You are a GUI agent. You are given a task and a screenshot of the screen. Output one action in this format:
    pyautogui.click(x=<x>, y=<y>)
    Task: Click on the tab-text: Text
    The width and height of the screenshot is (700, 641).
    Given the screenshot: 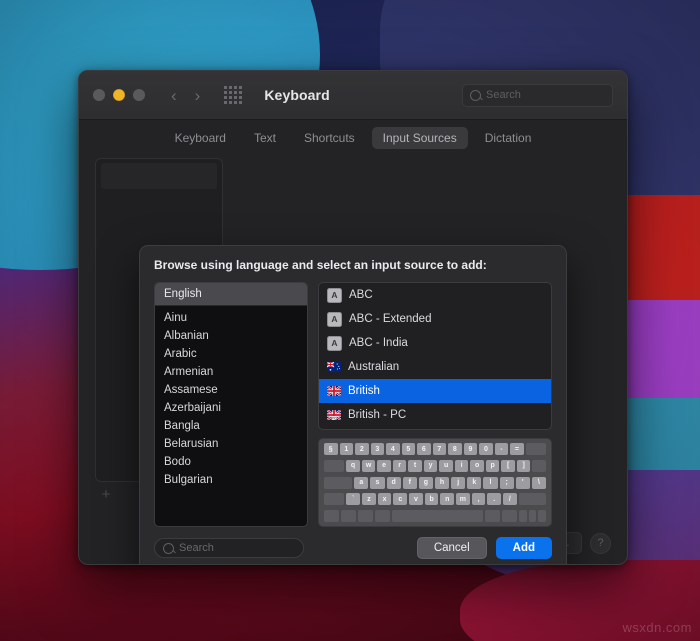 What is the action you would take?
    pyautogui.click(x=265, y=138)
    